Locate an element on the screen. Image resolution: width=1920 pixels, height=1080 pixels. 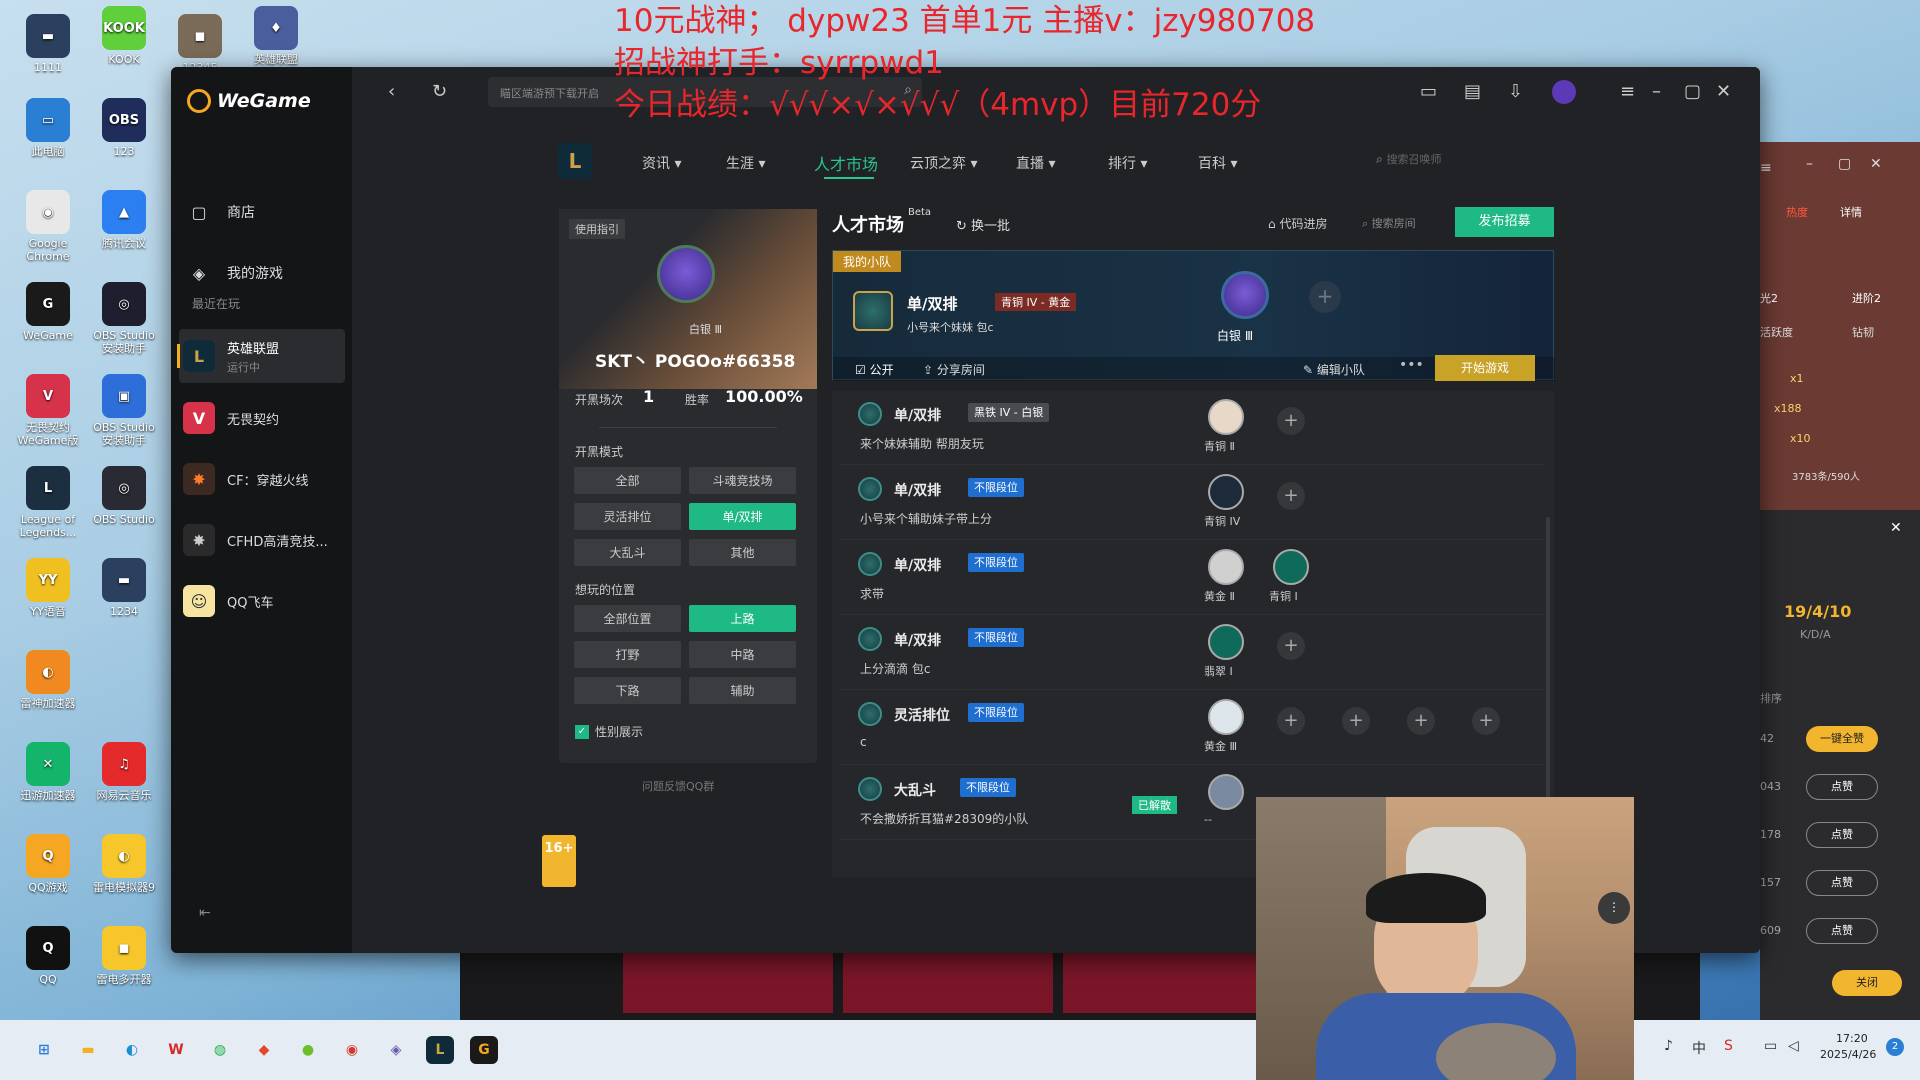
network-icon: ▭ is located at coordinates (1770, 1046).